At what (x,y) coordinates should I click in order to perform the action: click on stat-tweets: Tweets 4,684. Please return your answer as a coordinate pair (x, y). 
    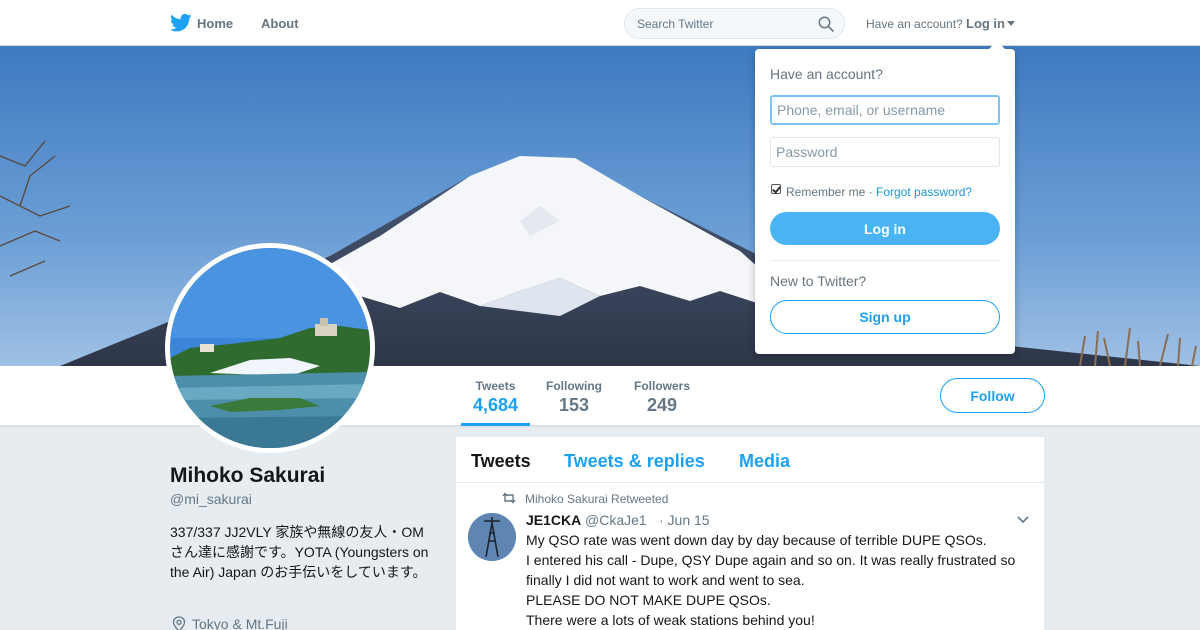
    Looking at the image, I should click on (495, 396).